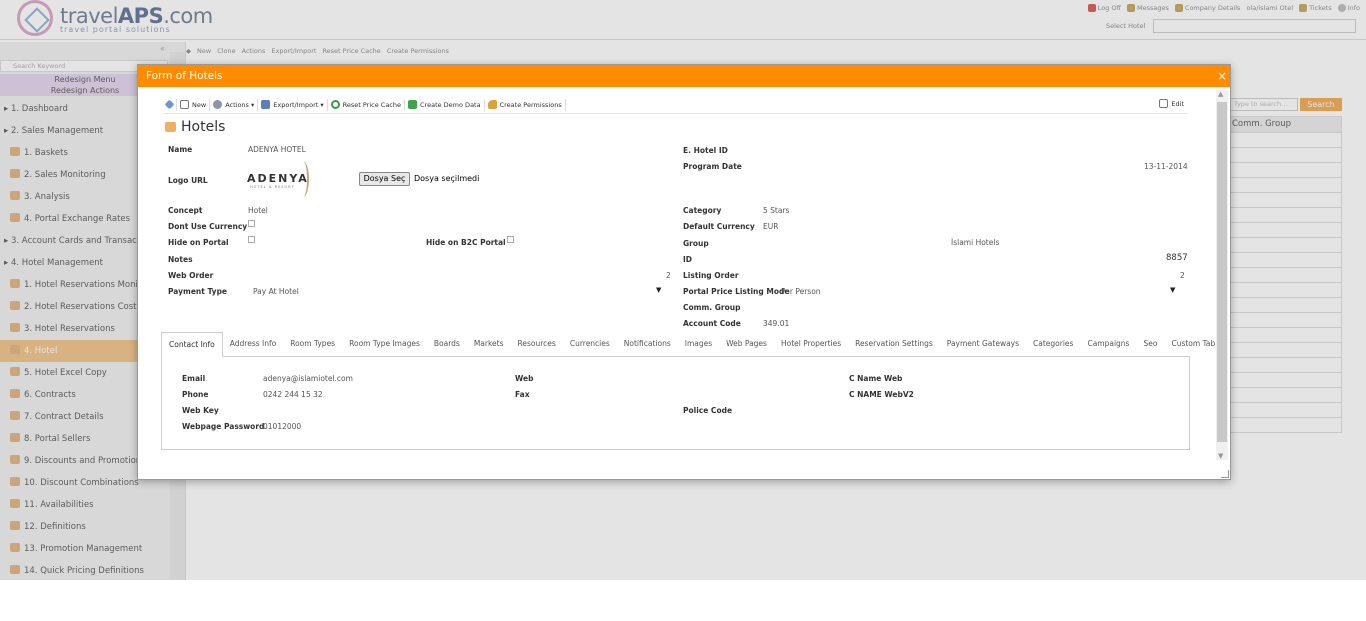 The width and height of the screenshot is (1366, 621). What do you see at coordinates (647, 344) in the screenshot?
I see `tab-notifications: Notifications` at bounding box center [647, 344].